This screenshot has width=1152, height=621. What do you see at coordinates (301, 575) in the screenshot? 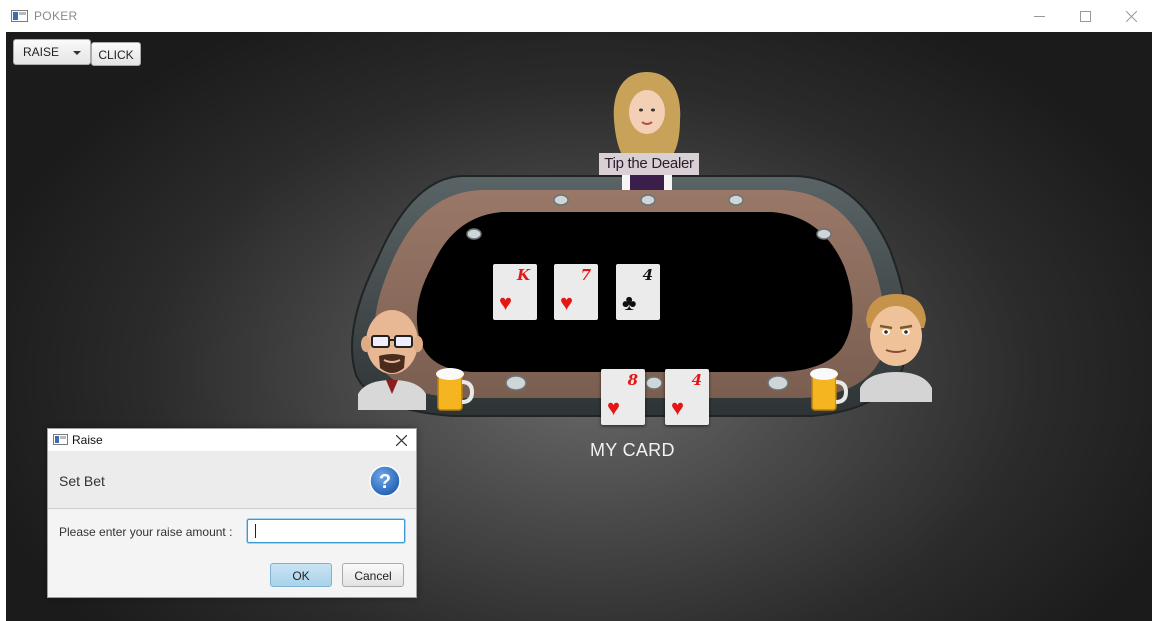
I see `ok-button: OK` at bounding box center [301, 575].